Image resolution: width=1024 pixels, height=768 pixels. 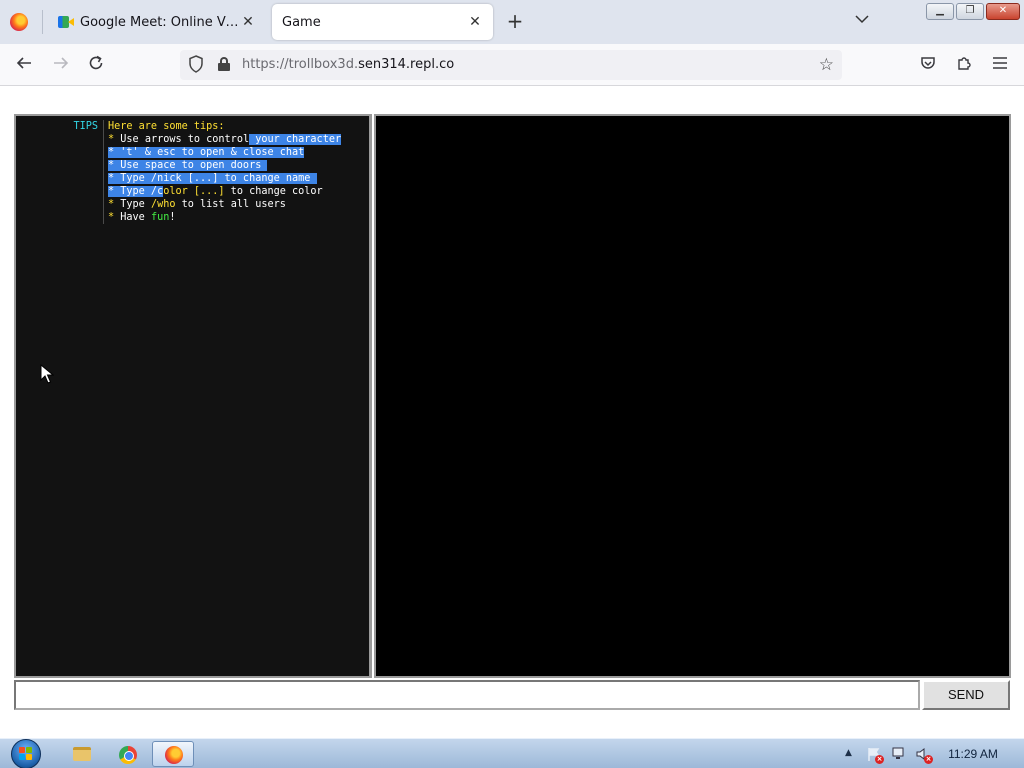 What do you see at coordinates (224, 64) in the screenshot?
I see `lock-icon` at bounding box center [224, 64].